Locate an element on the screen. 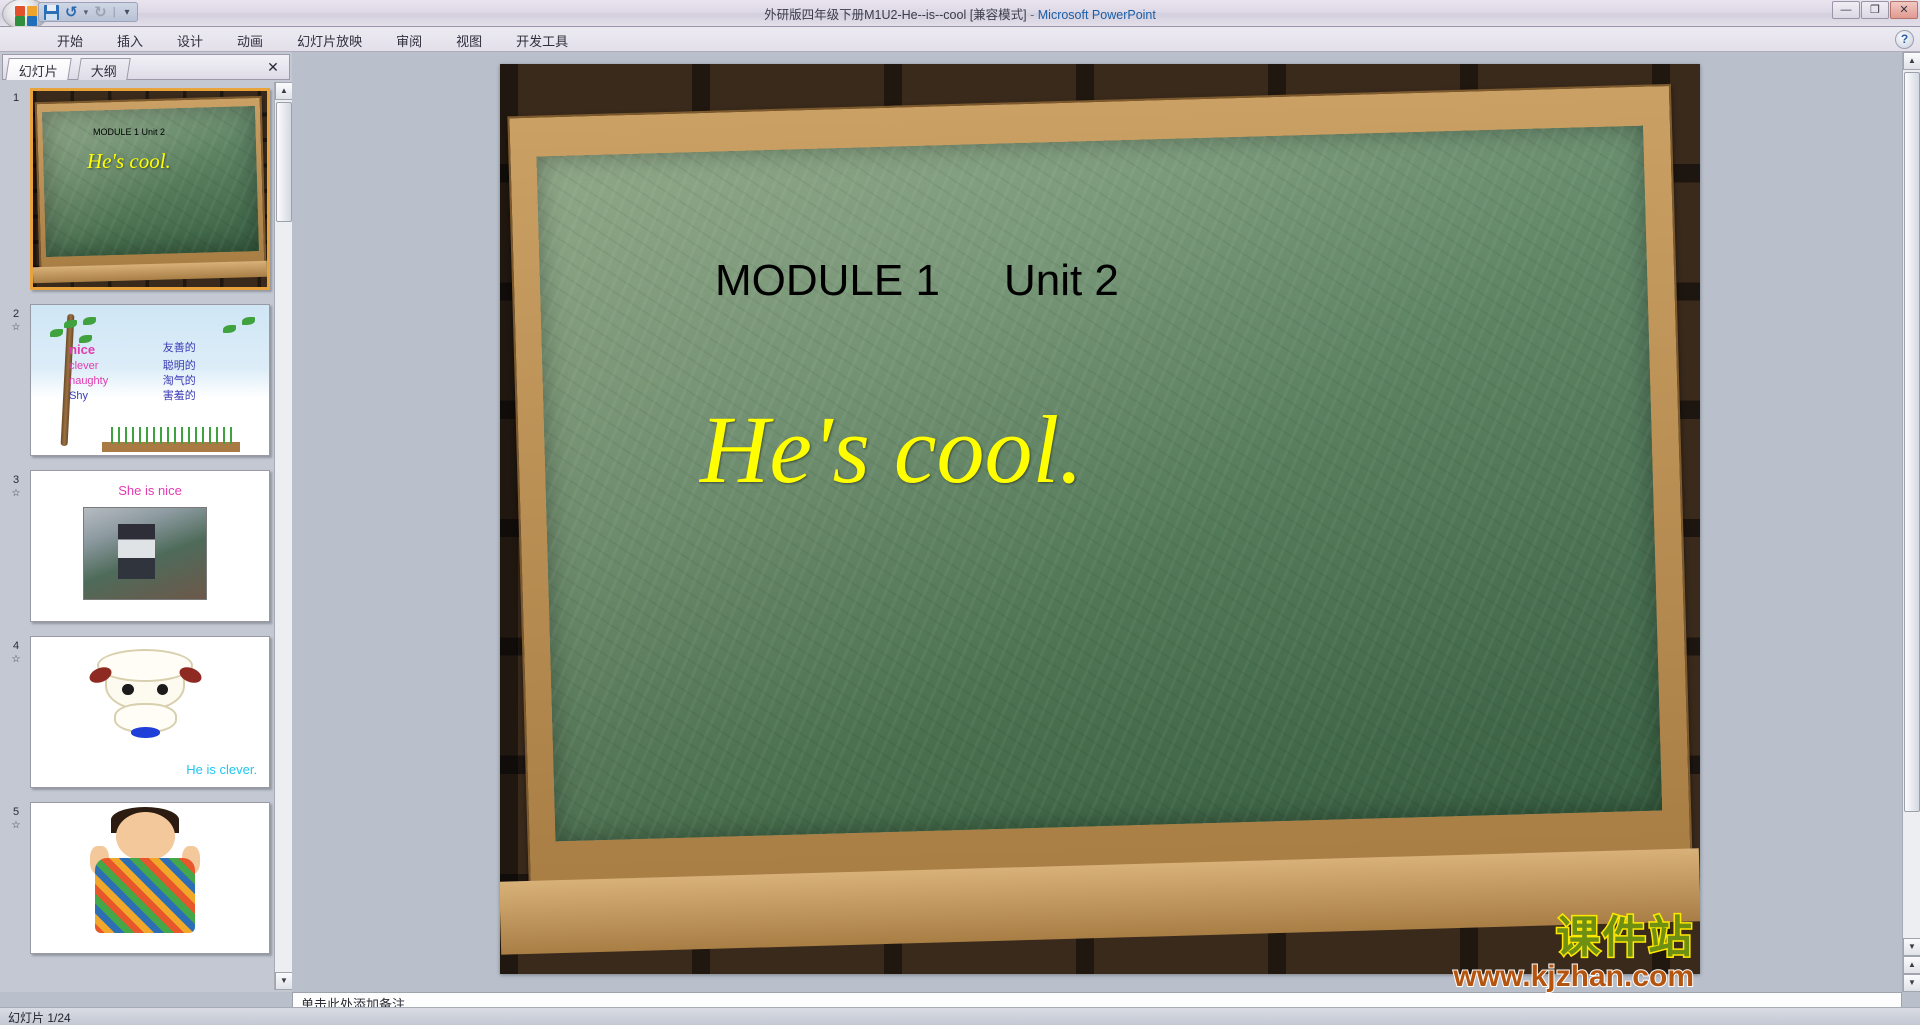  table-row: Shy 害羞的 is located at coordinates (166, 396).